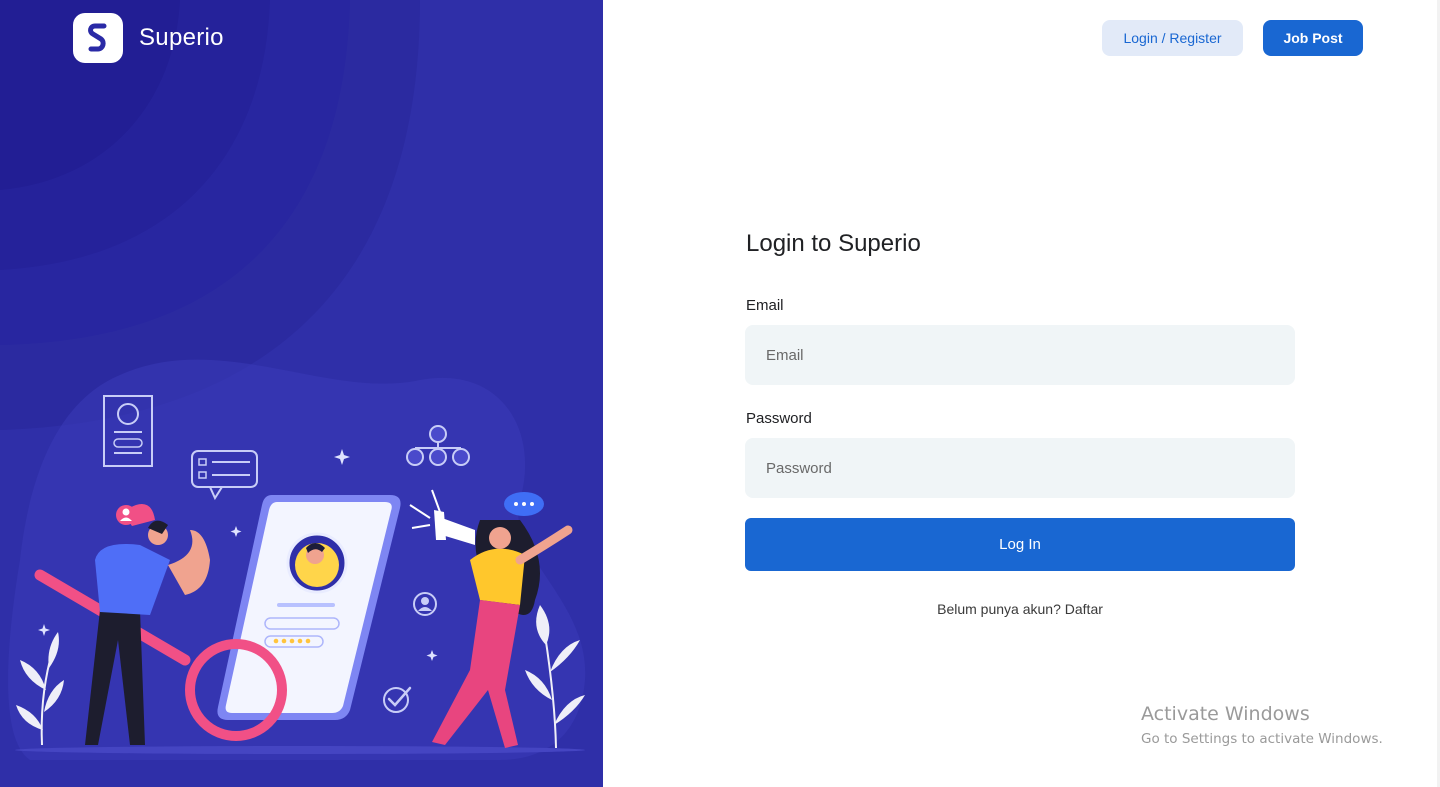  What do you see at coordinates (98, 38) in the screenshot?
I see `superio-s-logo-icon` at bounding box center [98, 38].